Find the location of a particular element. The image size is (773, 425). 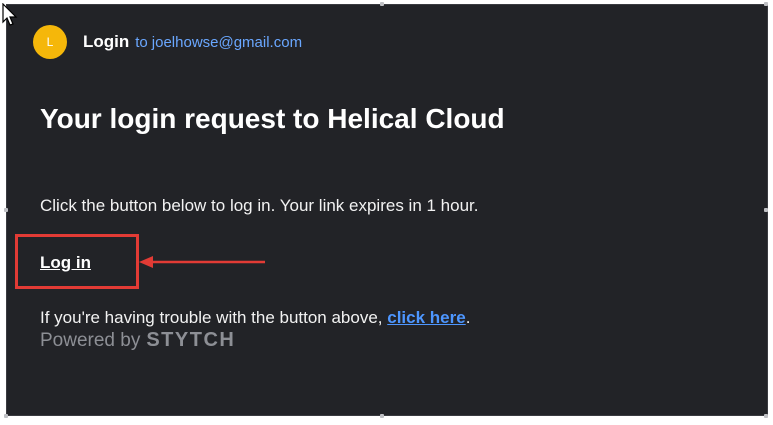

powered-by: Powered by STYTCH is located at coordinates (137, 340).